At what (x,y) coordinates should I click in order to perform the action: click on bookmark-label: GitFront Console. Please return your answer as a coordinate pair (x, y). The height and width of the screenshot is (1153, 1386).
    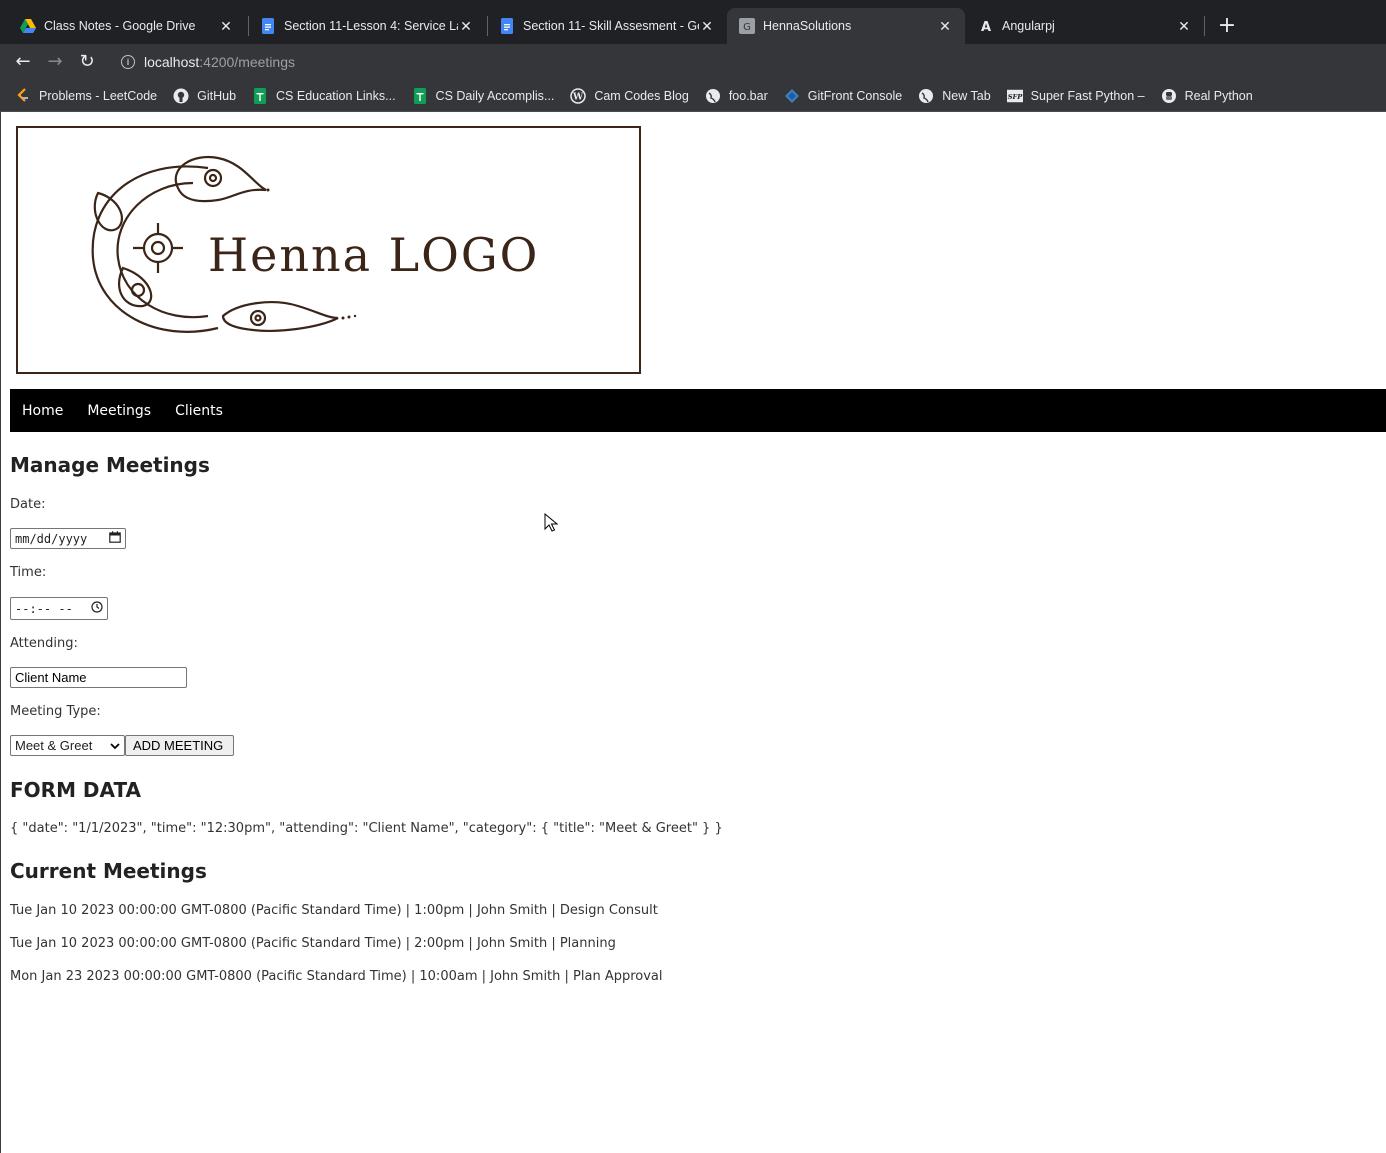
    Looking at the image, I should click on (855, 95).